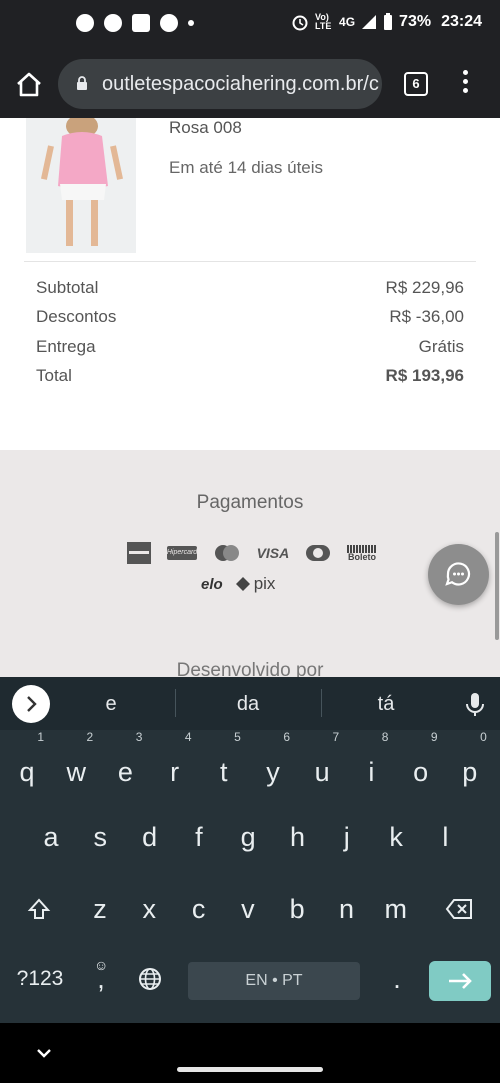  What do you see at coordinates (100, 909) in the screenshot?
I see `key-z: z` at bounding box center [100, 909].